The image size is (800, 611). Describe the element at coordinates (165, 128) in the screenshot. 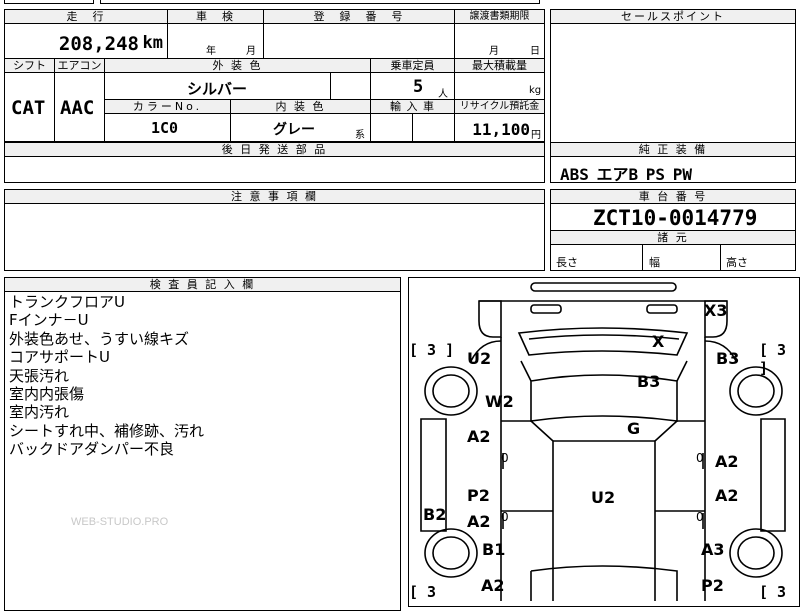

I see `color-no-value: 1C0` at that location.